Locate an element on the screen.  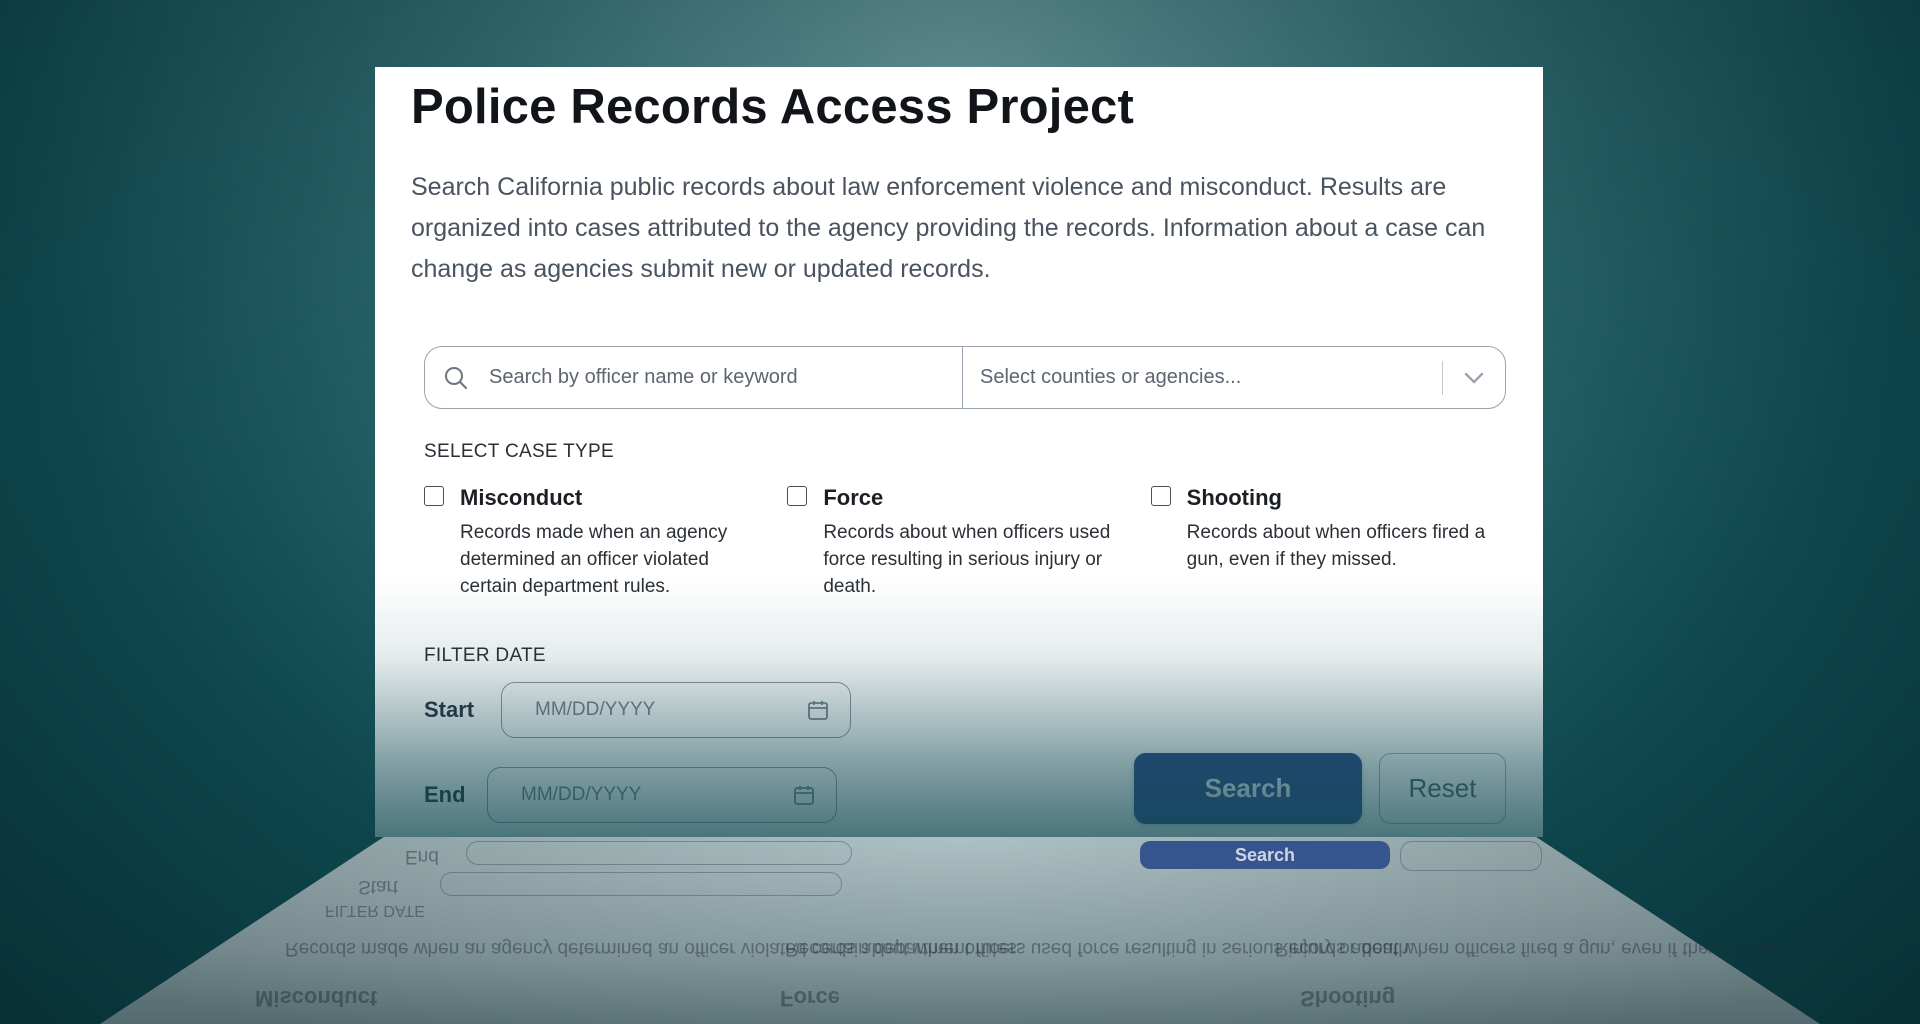
reflection-start-input is located at coordinates (641, 884).